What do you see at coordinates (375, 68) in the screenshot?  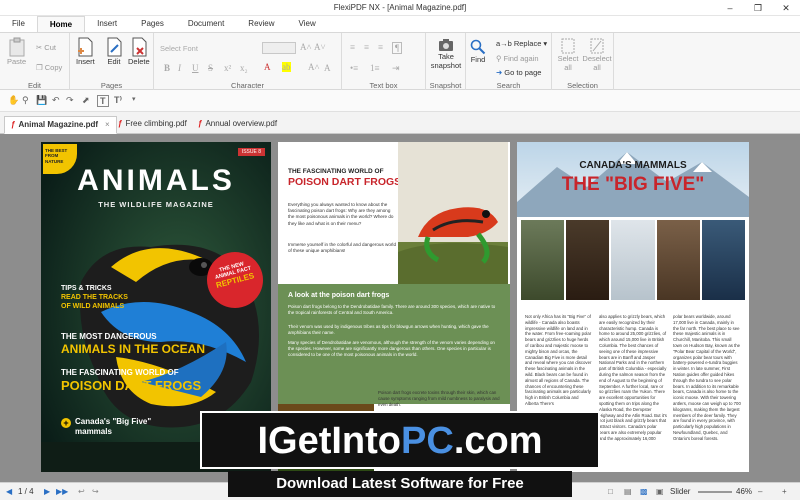 I see `number-list-icon: 1≡` at bounding box center [375, 68].